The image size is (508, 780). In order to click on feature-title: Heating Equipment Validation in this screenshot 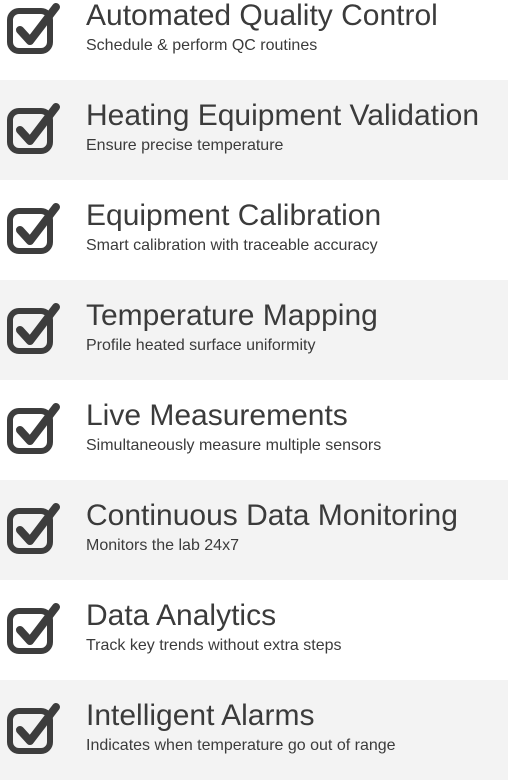, I will do `click(283, 115)`.